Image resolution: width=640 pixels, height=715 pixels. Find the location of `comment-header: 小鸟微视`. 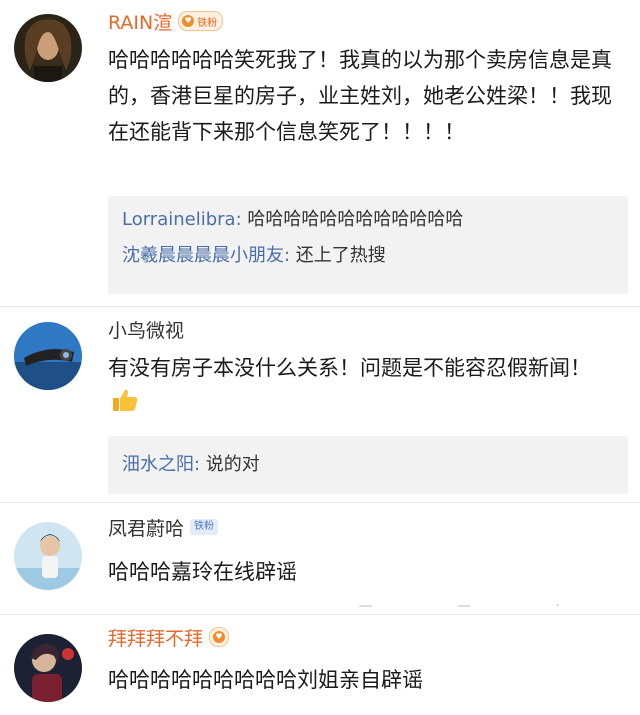

comment-header: 小鸟微视 is located at coordinates (146, 329).